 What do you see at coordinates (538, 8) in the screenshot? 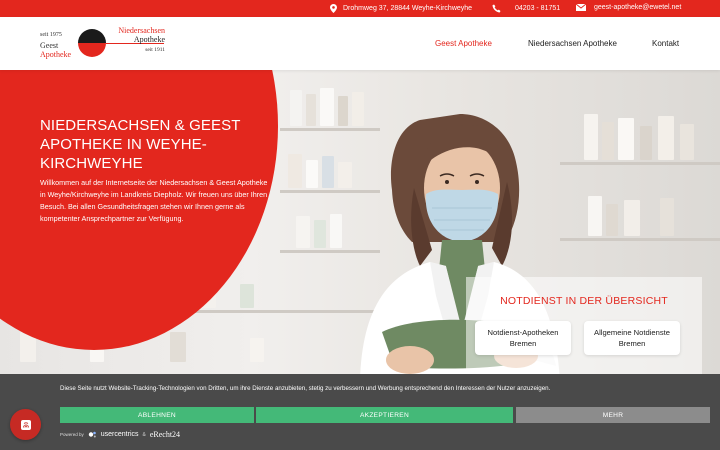
I see `phone-text: 04203 - 81751` at bounding box center [538, 8].